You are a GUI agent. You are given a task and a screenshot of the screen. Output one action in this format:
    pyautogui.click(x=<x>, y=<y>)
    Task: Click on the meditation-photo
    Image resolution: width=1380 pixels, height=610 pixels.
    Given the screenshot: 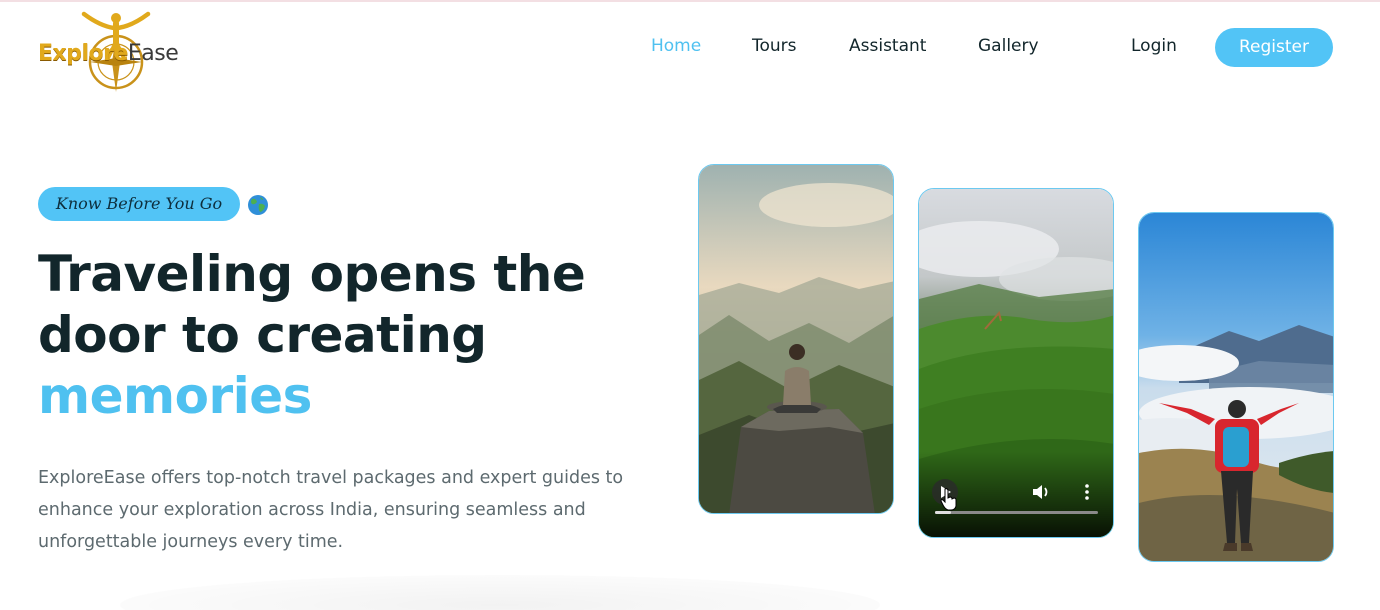 What is the action you would take?
    pyautogui.click(x=796, y=339)
    